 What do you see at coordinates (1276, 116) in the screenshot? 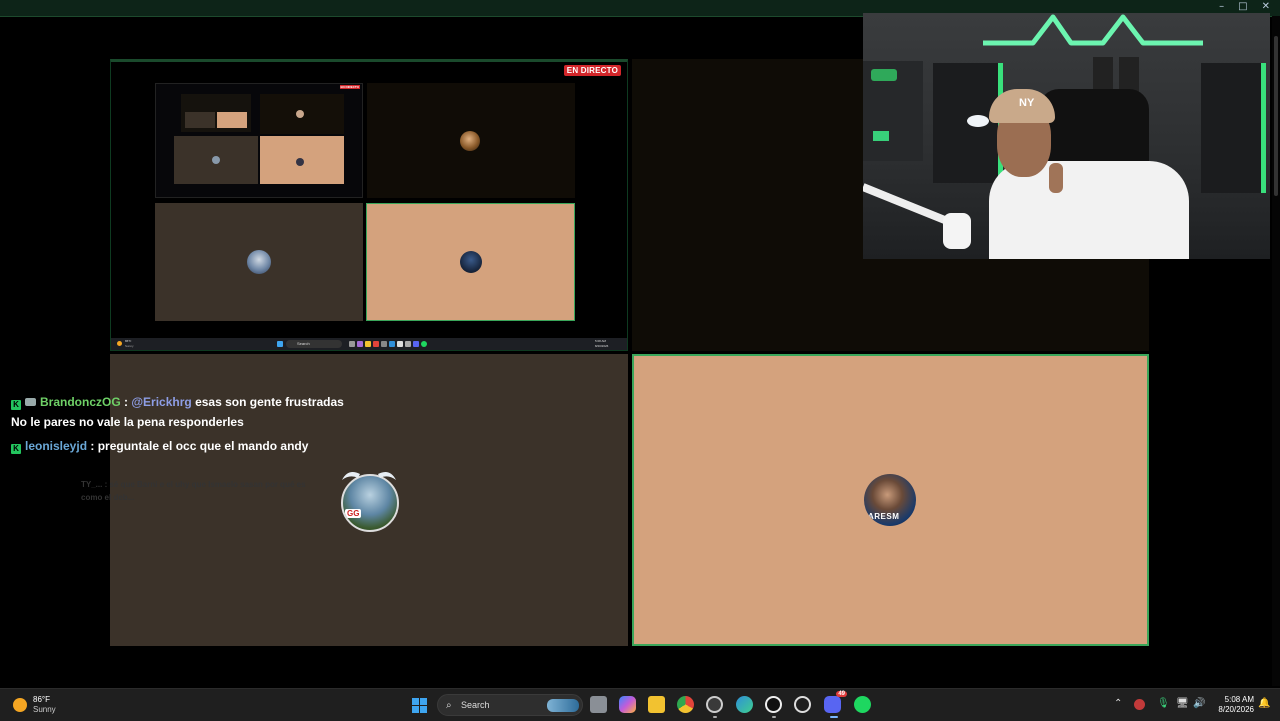
I see `scrollbar-thumb` at bounding box center [1276, 116].